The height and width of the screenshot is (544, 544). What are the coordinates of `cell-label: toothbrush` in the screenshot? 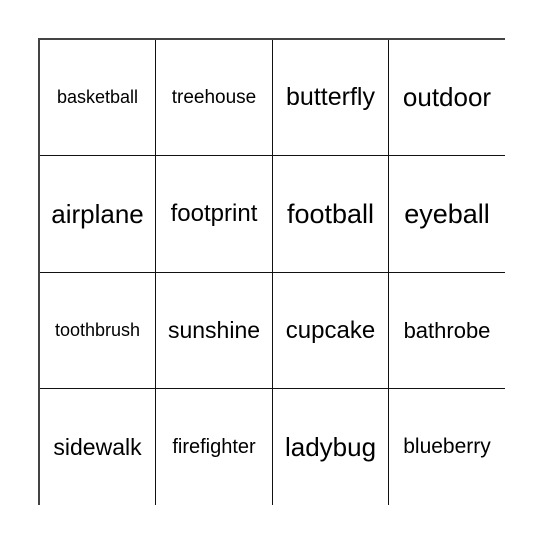 It's located at (97, 330).